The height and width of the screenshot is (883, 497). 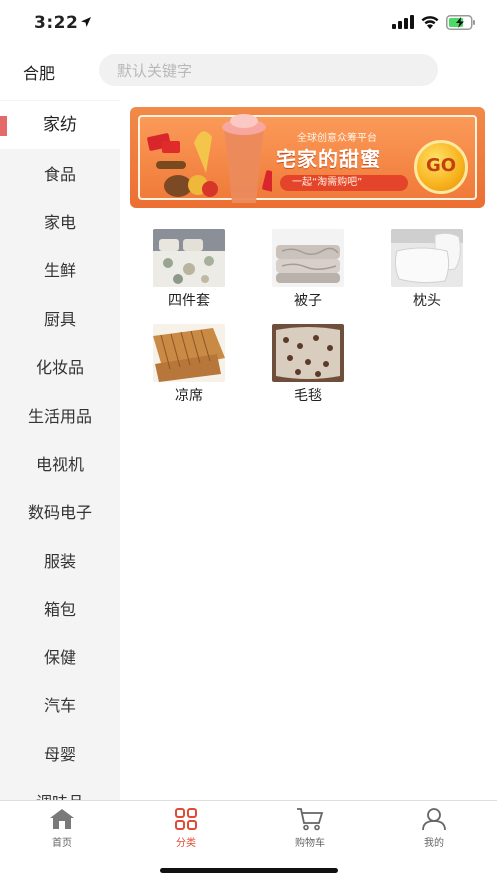 What do you see at coordinates (60, 175) in the screenshot?
I see `sidebar-item-food: 食品` at bounding box center [60, 175].